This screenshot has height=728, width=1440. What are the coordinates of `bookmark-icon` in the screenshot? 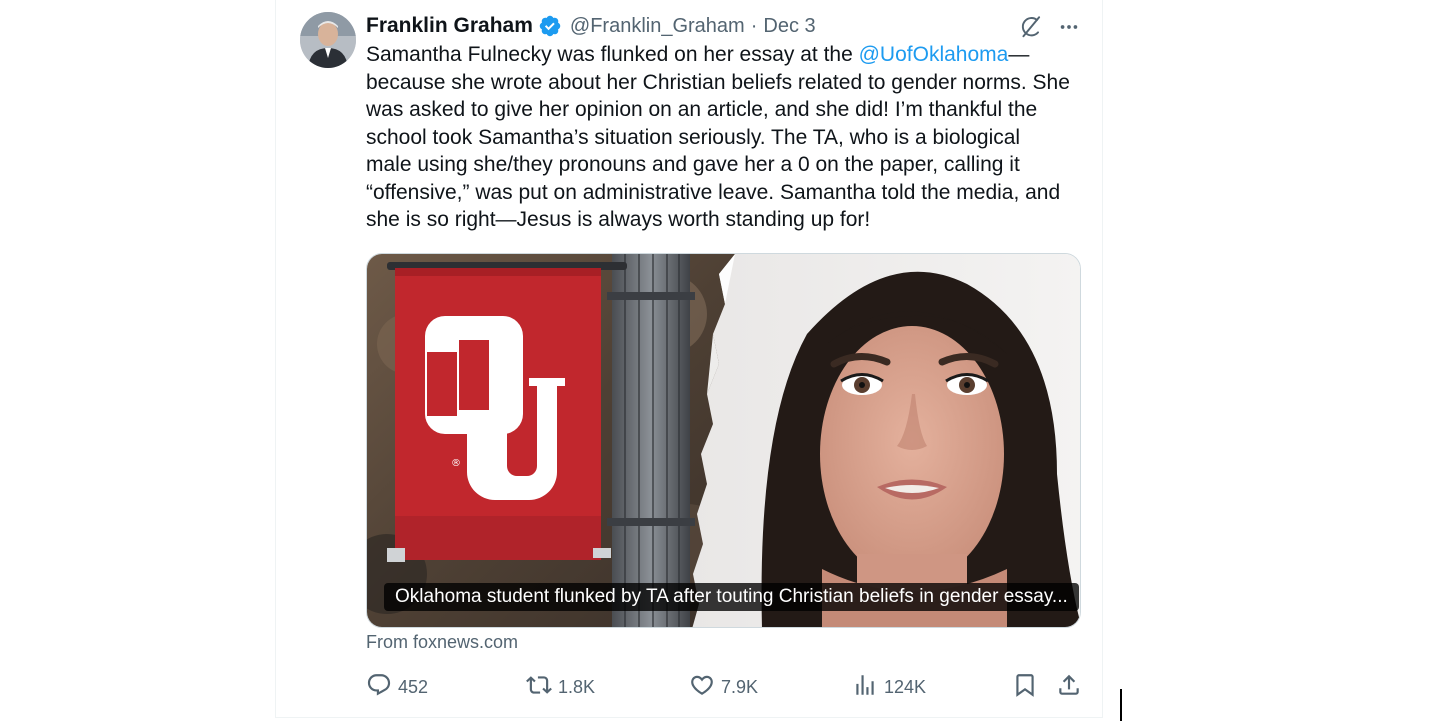 It's located at (1028, 687).